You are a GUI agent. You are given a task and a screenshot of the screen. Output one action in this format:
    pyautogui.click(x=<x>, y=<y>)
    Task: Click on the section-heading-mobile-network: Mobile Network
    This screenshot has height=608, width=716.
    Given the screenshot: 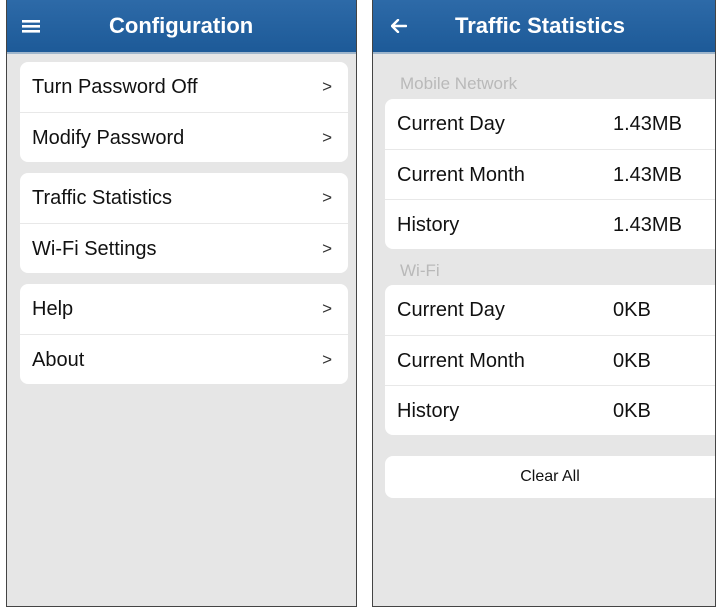 What is the action you would take?
    pyautogui.click(x=459, y=83)
    